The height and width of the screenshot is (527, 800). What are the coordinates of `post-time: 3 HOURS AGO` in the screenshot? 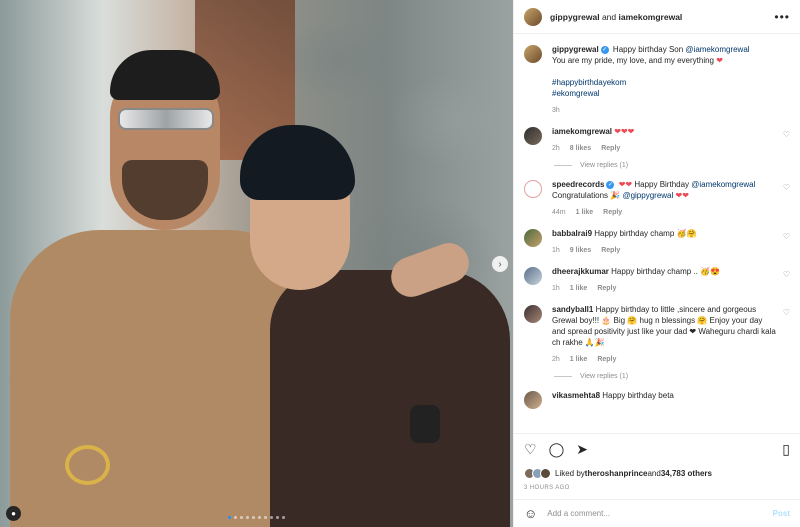 It's located at (657, 490).